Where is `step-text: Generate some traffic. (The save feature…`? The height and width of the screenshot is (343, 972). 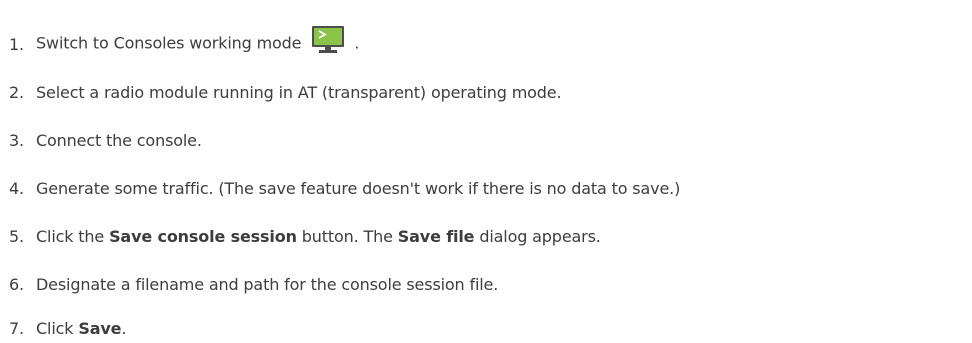 step-text: Generate some traffic. (The save feature… is located at coordinates (358, 188).